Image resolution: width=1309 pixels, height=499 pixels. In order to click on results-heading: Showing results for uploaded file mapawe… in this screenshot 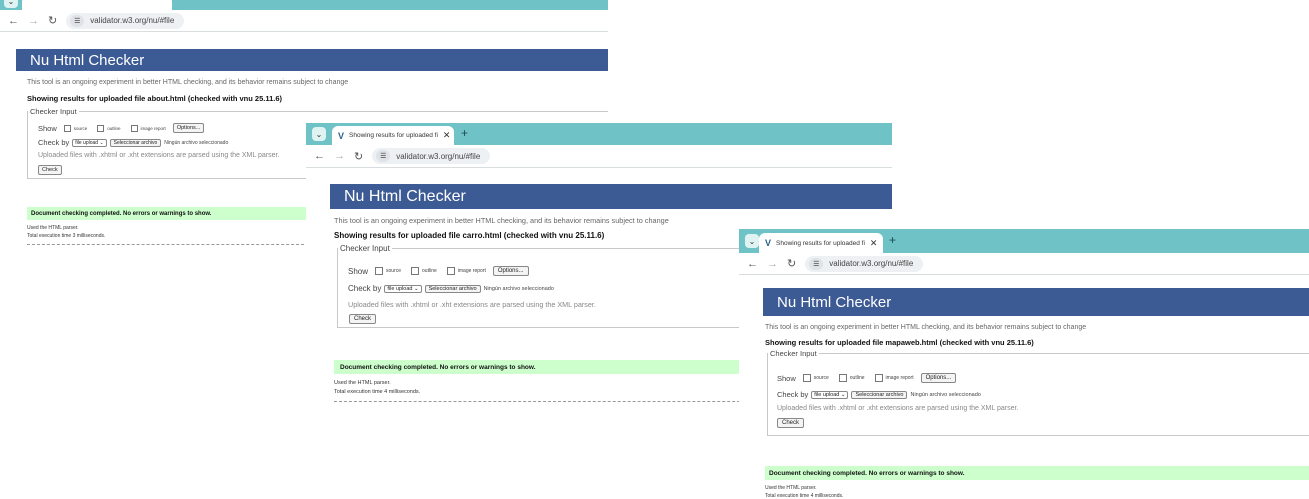, I will do `click(899, 342)`.